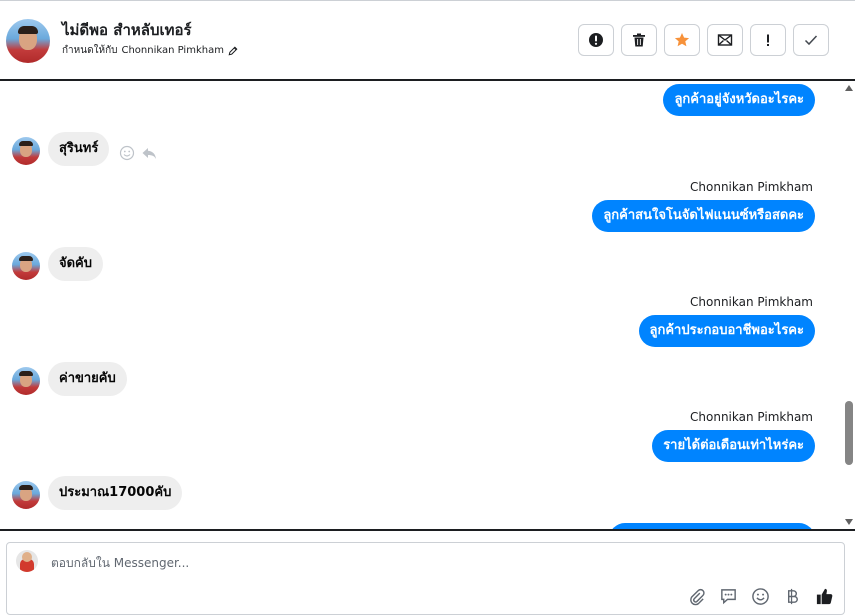  I want to click on reply-input, so click(351, 563).